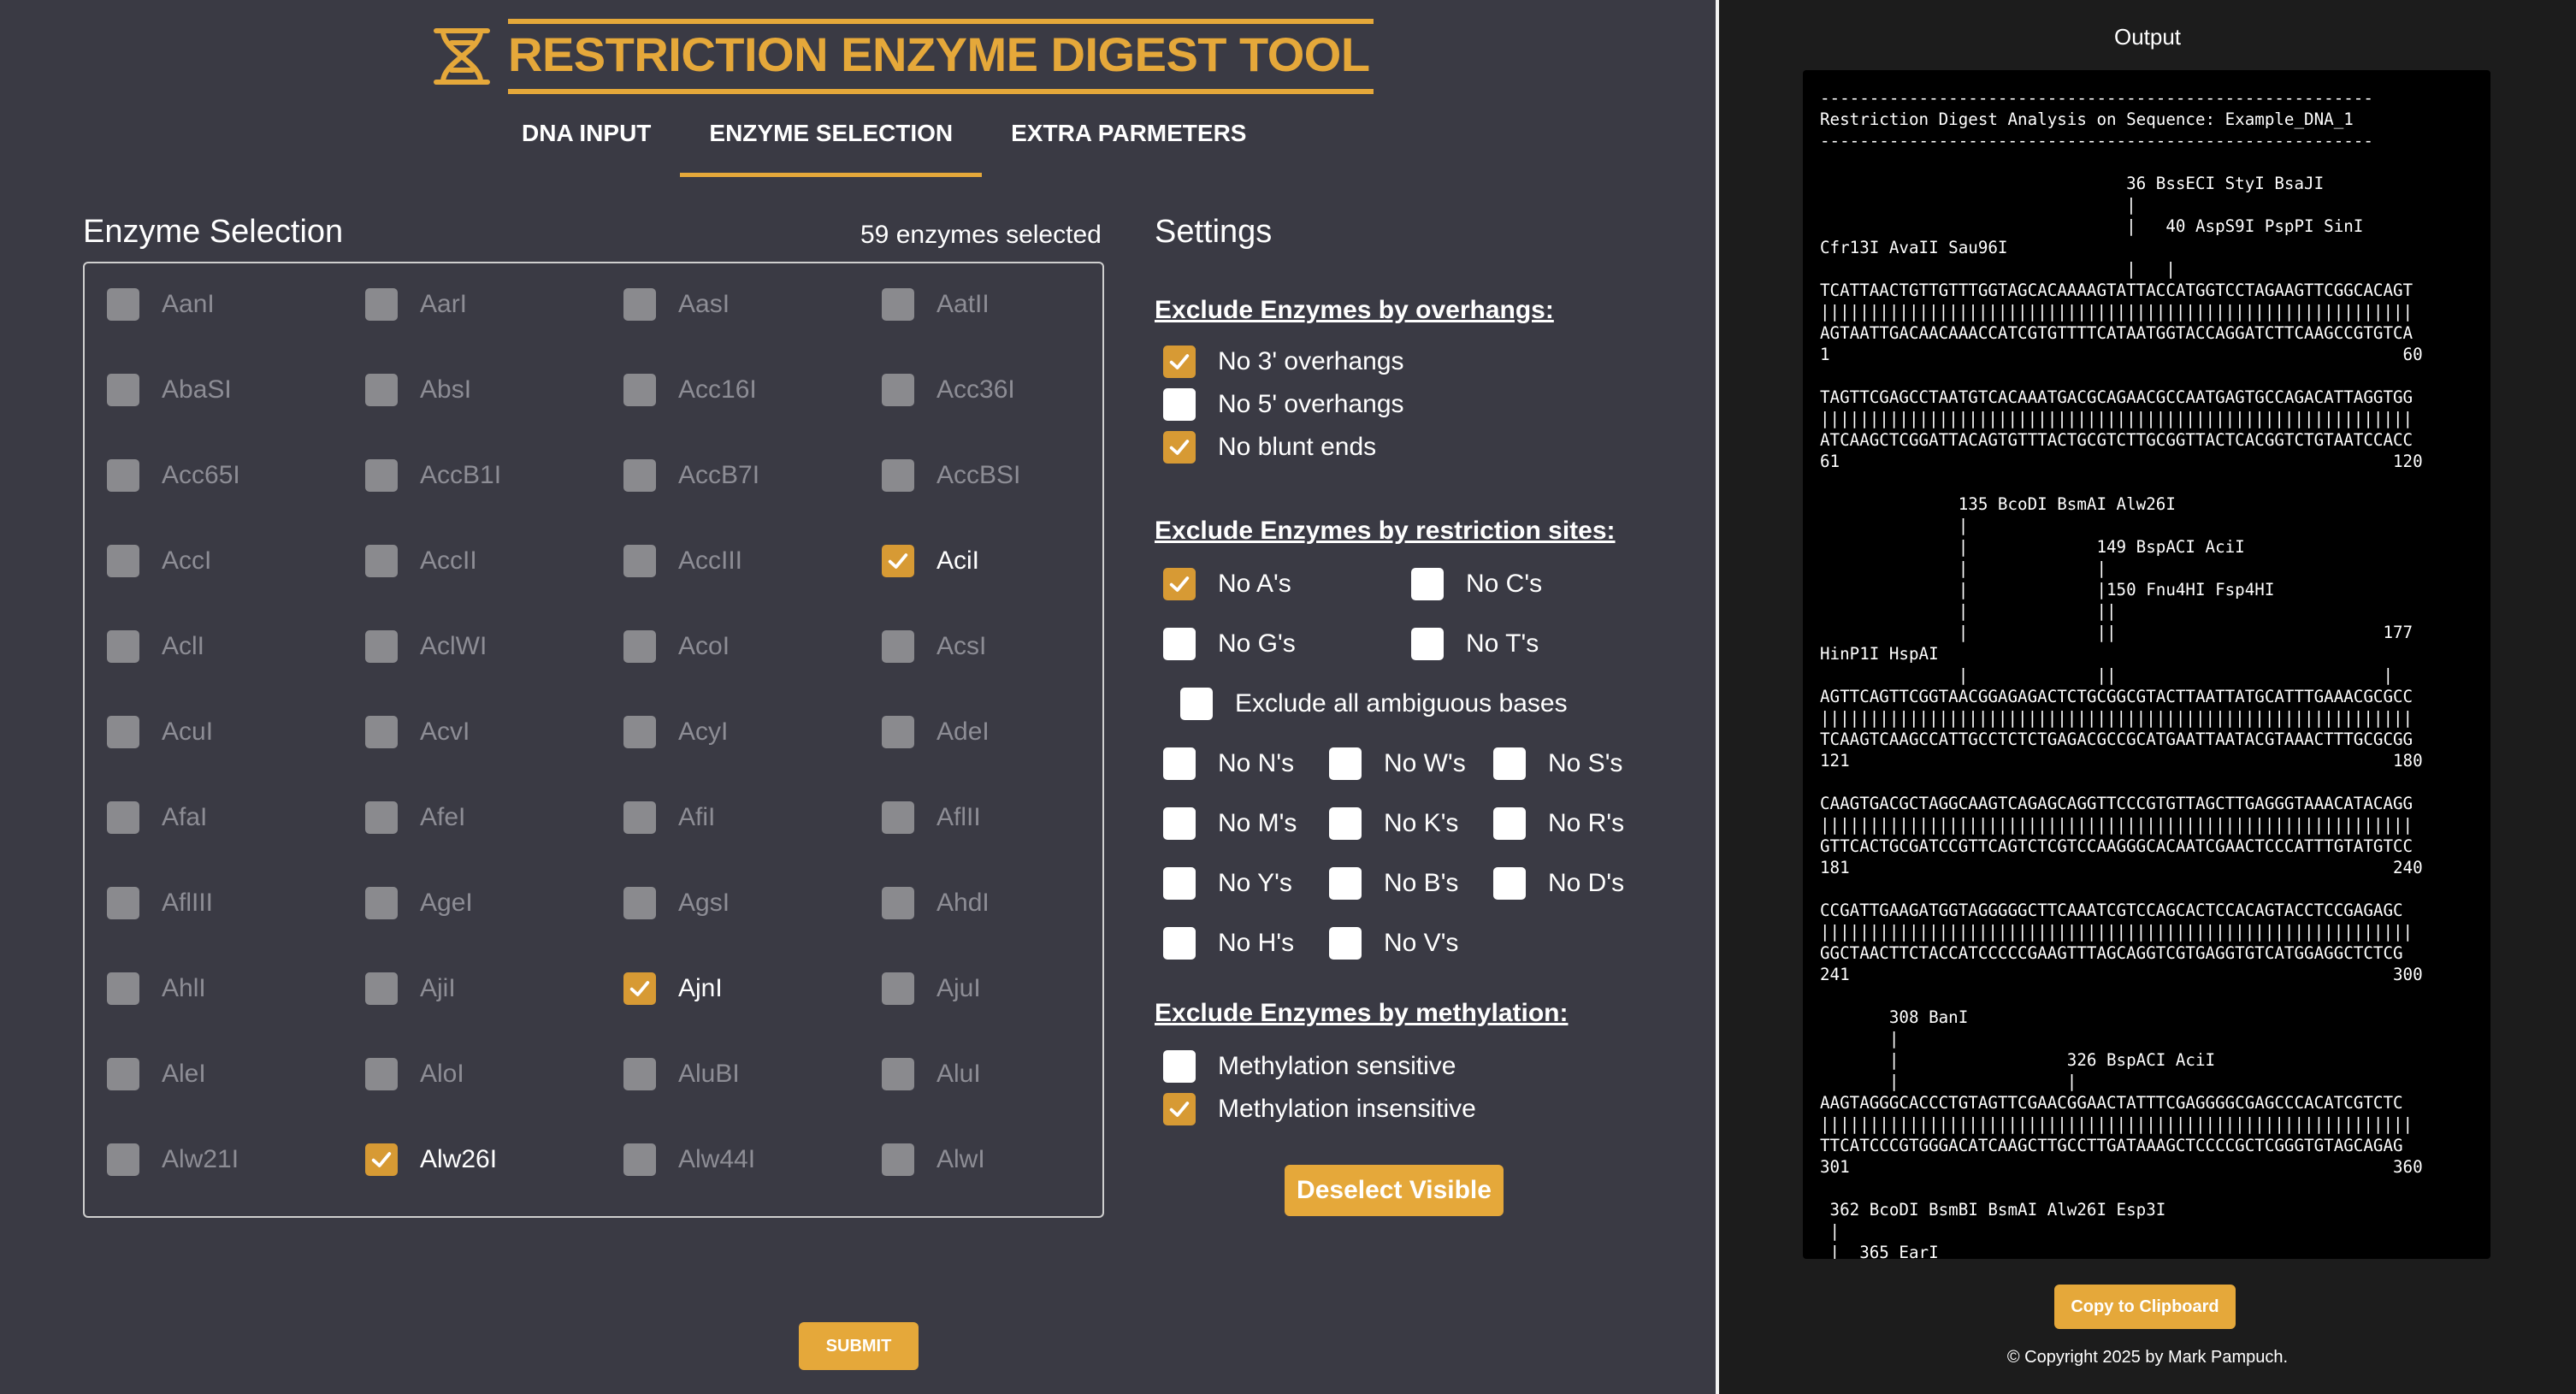  What do you see at coordinates (676, 903) in the screenshot?
I see `enzyme-item-agsi: AgsI` at bounding box center [676, 903].